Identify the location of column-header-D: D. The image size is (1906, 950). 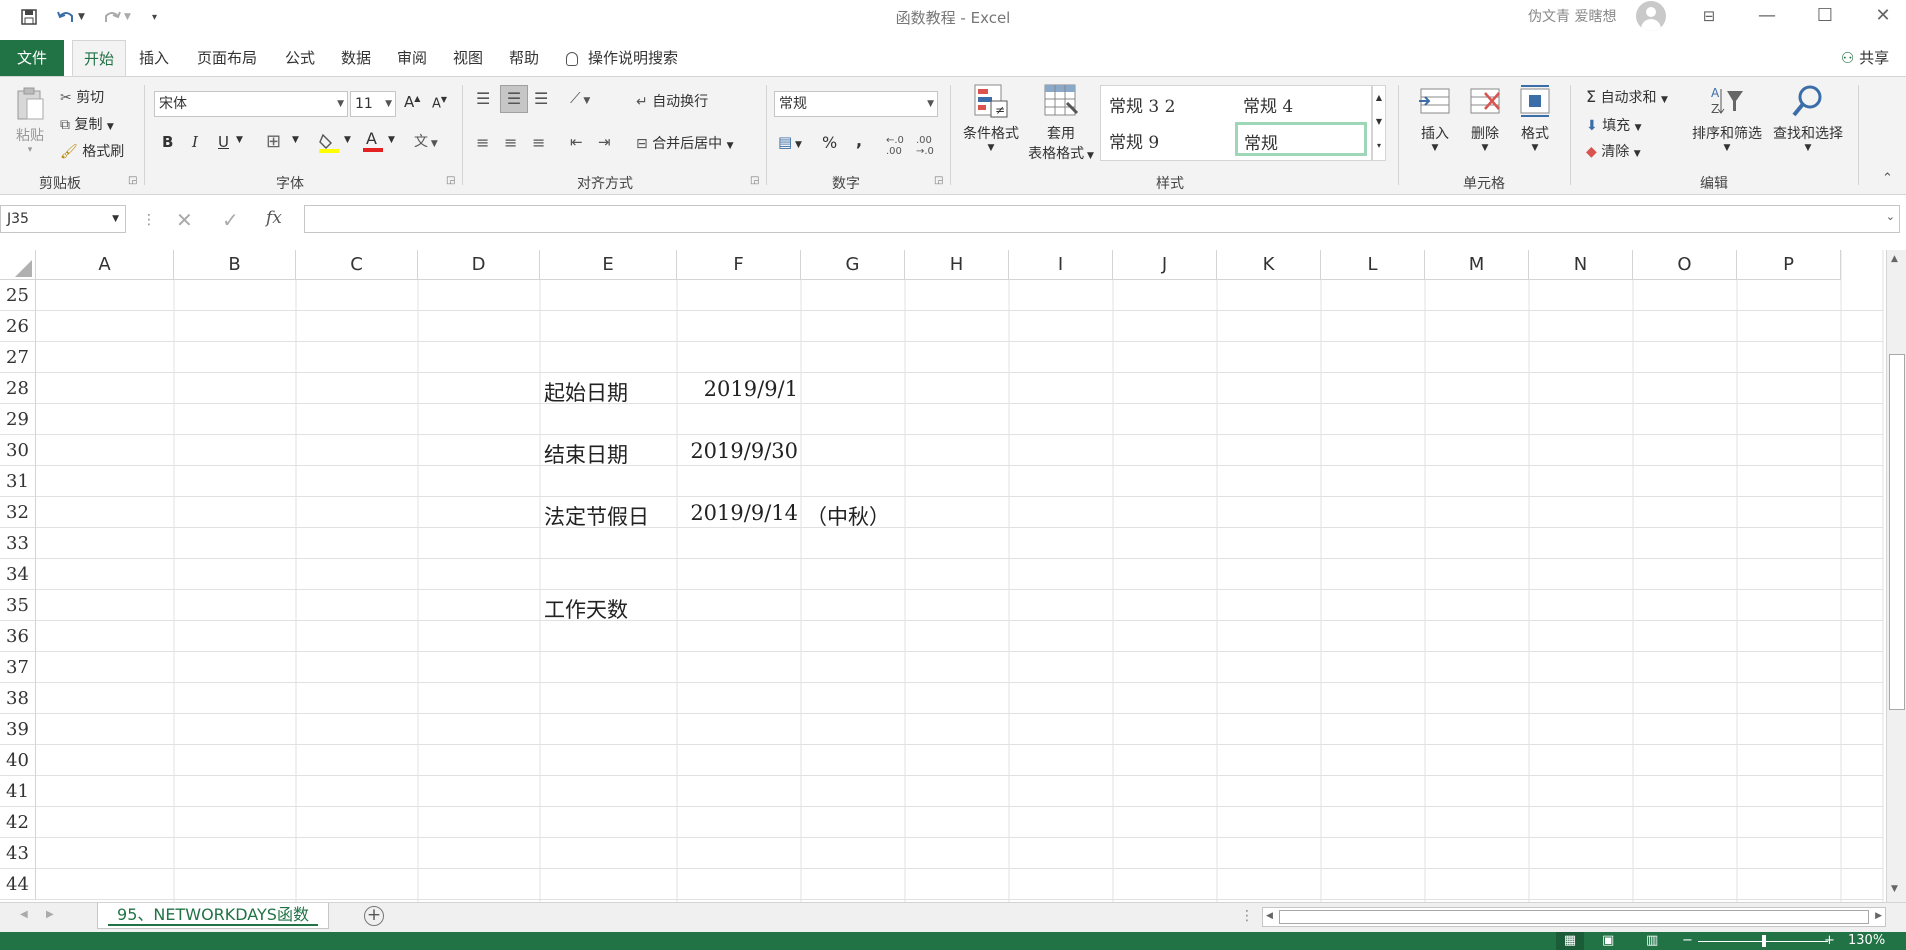
(479, 265).